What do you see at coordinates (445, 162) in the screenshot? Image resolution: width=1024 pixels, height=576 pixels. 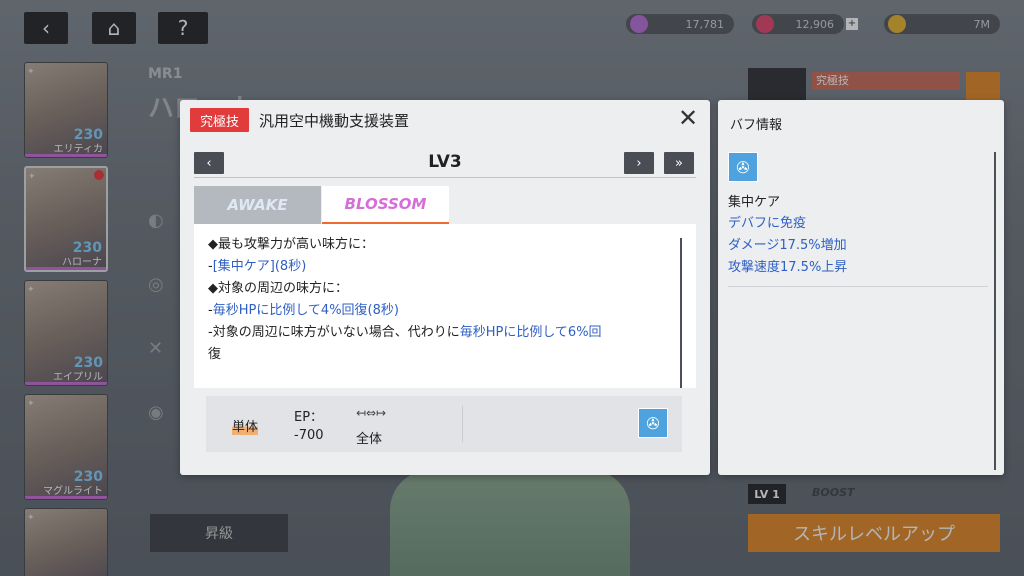 I see `level-title: LV3` at bounding box center [445, 162].